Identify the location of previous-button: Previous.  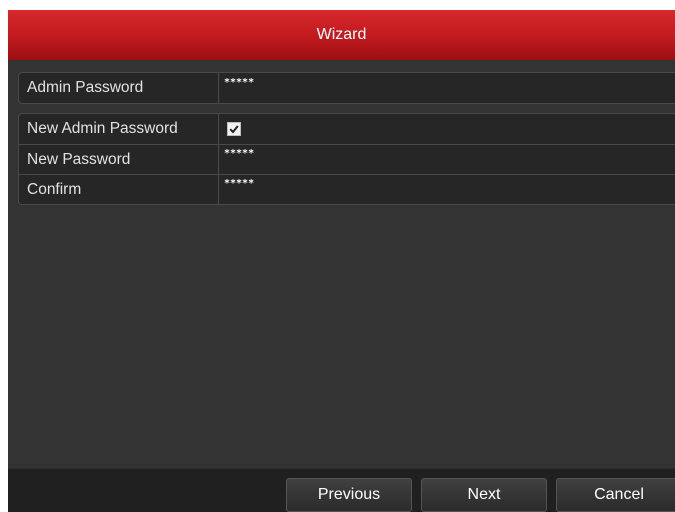
(349, 495).